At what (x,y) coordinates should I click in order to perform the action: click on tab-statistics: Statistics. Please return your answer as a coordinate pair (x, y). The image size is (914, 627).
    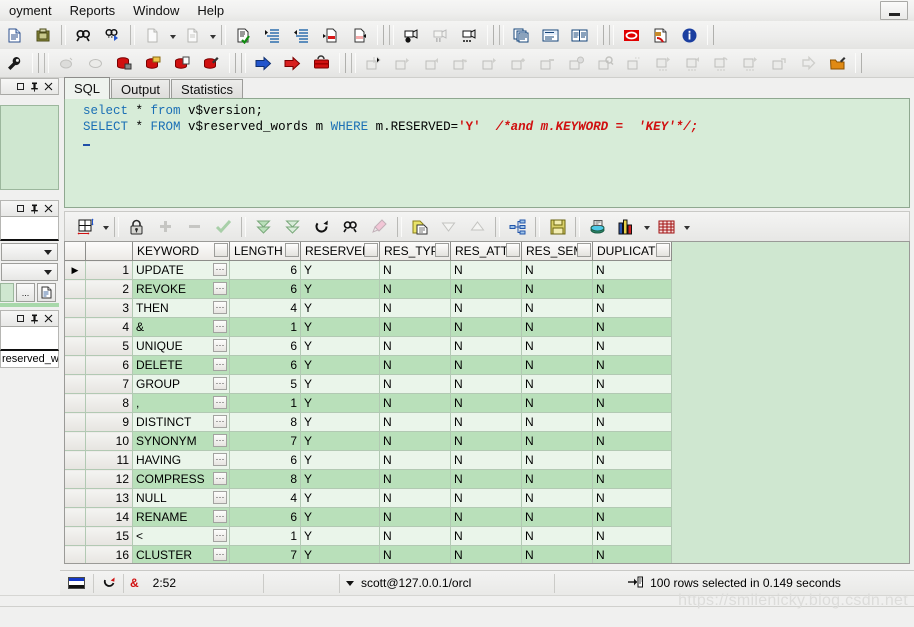
    Looking at the image, I should click on (207, 89).